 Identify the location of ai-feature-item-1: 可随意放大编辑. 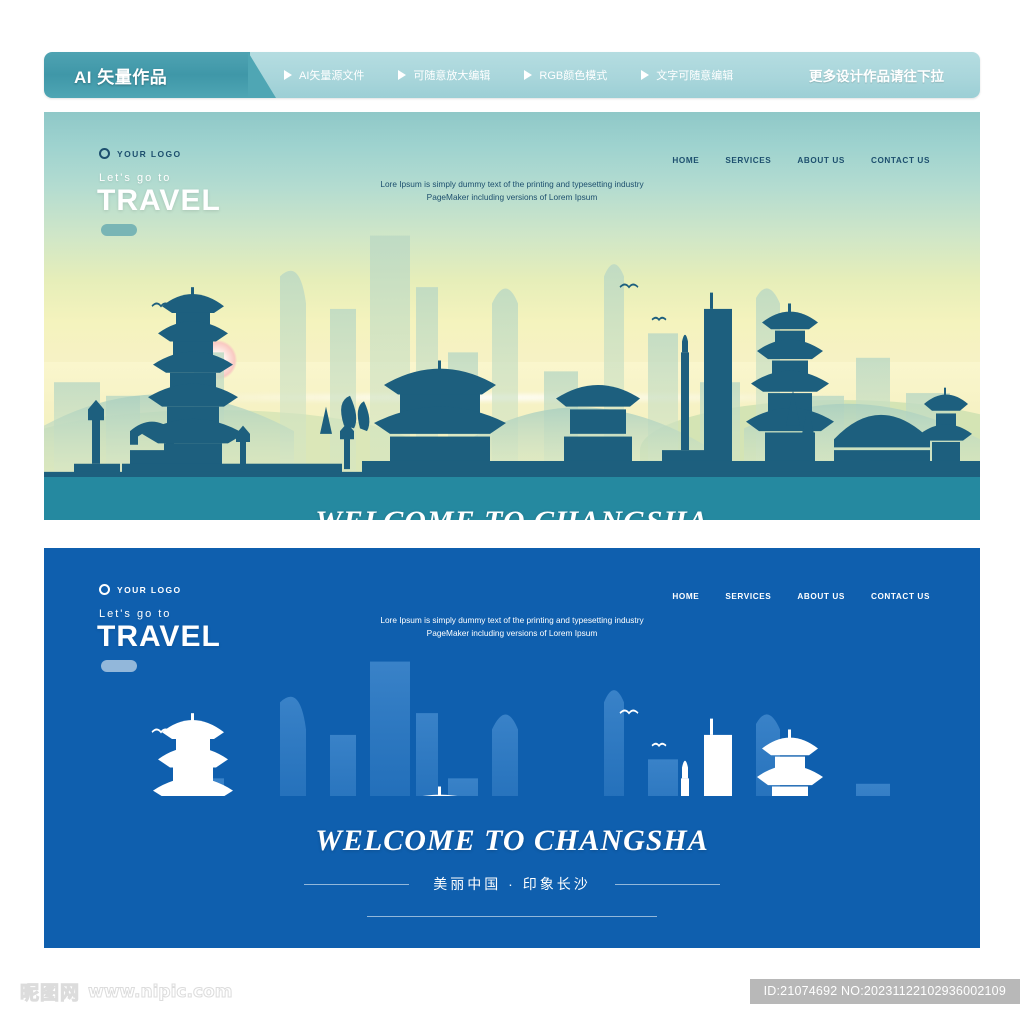
(444, 75).